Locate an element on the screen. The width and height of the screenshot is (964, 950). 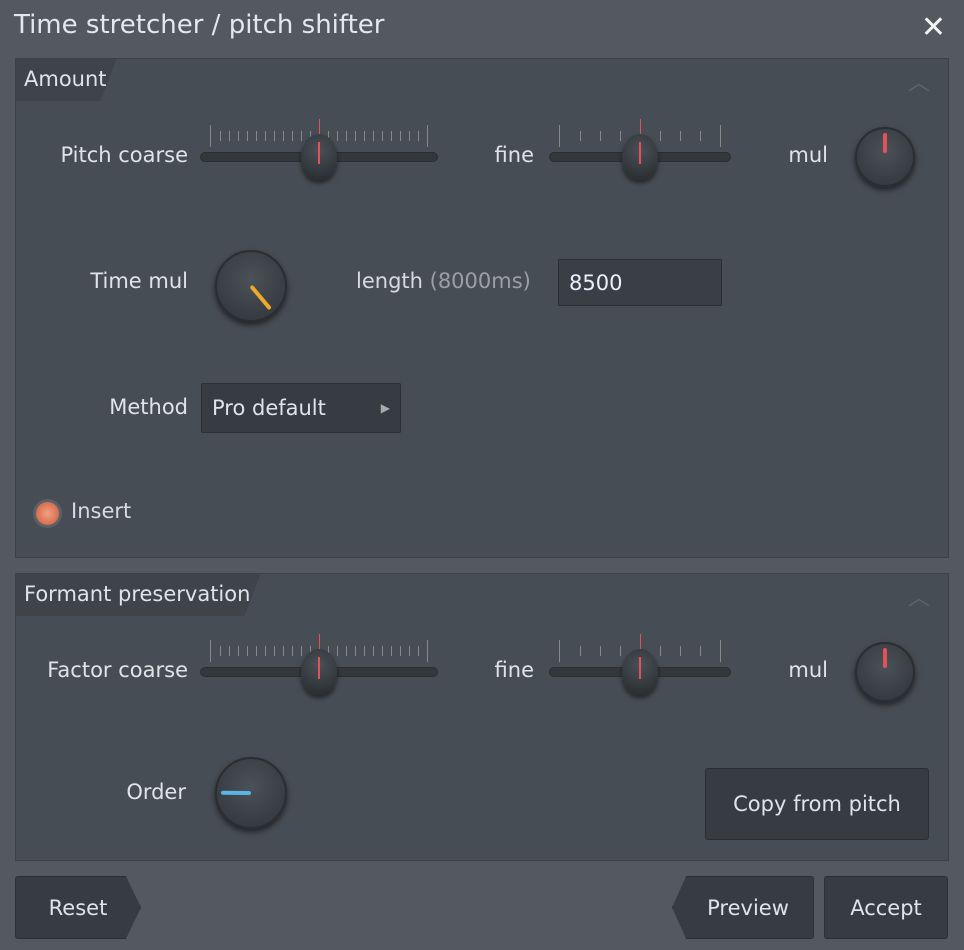
amount-header: Amount is located at coordinates (66, 80).